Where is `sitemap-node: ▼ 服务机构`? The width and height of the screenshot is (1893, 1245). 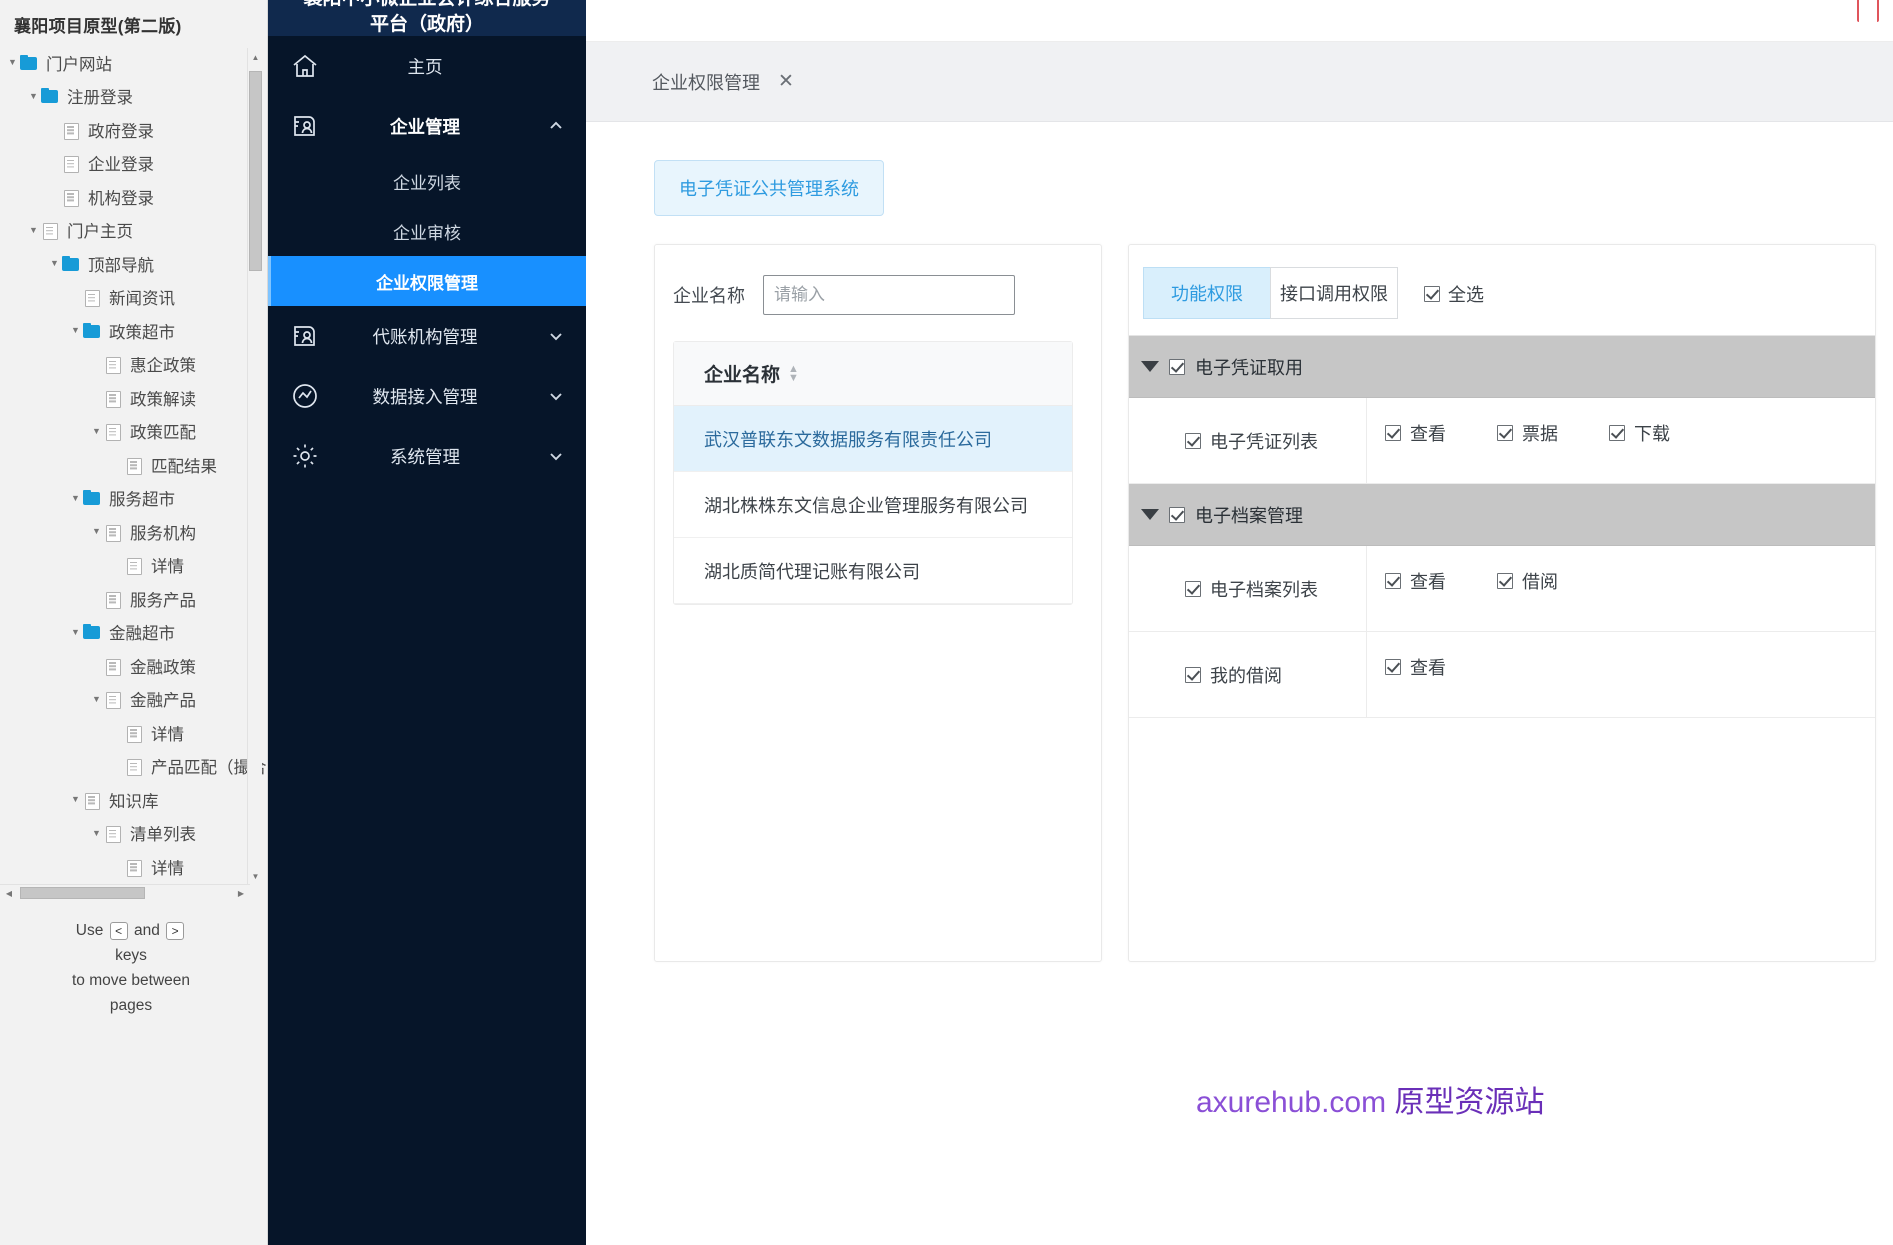 sitemap-node: ▼ 服务机构 is located at coordinates (134, 532).